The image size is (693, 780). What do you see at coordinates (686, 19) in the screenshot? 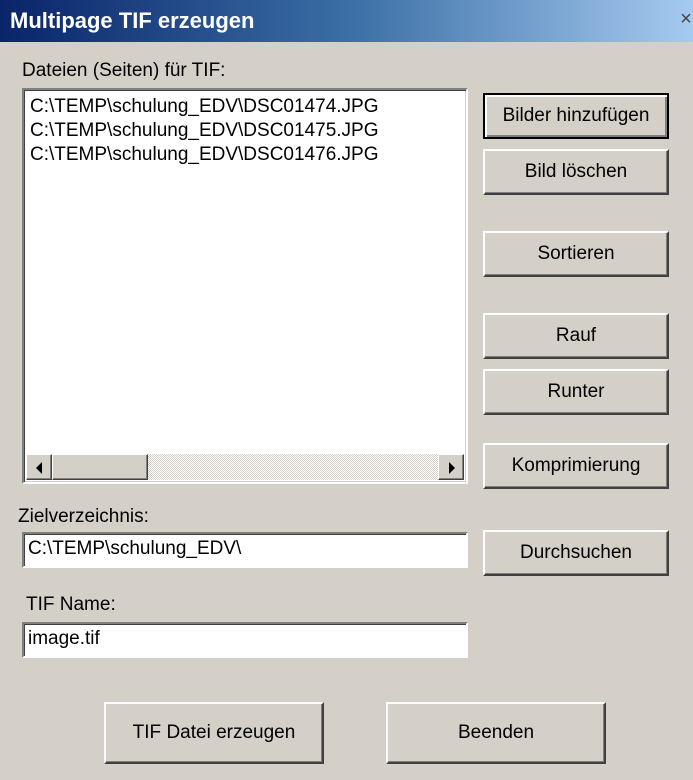
I see `close-icon: ×` at bounding box center [686, 19].